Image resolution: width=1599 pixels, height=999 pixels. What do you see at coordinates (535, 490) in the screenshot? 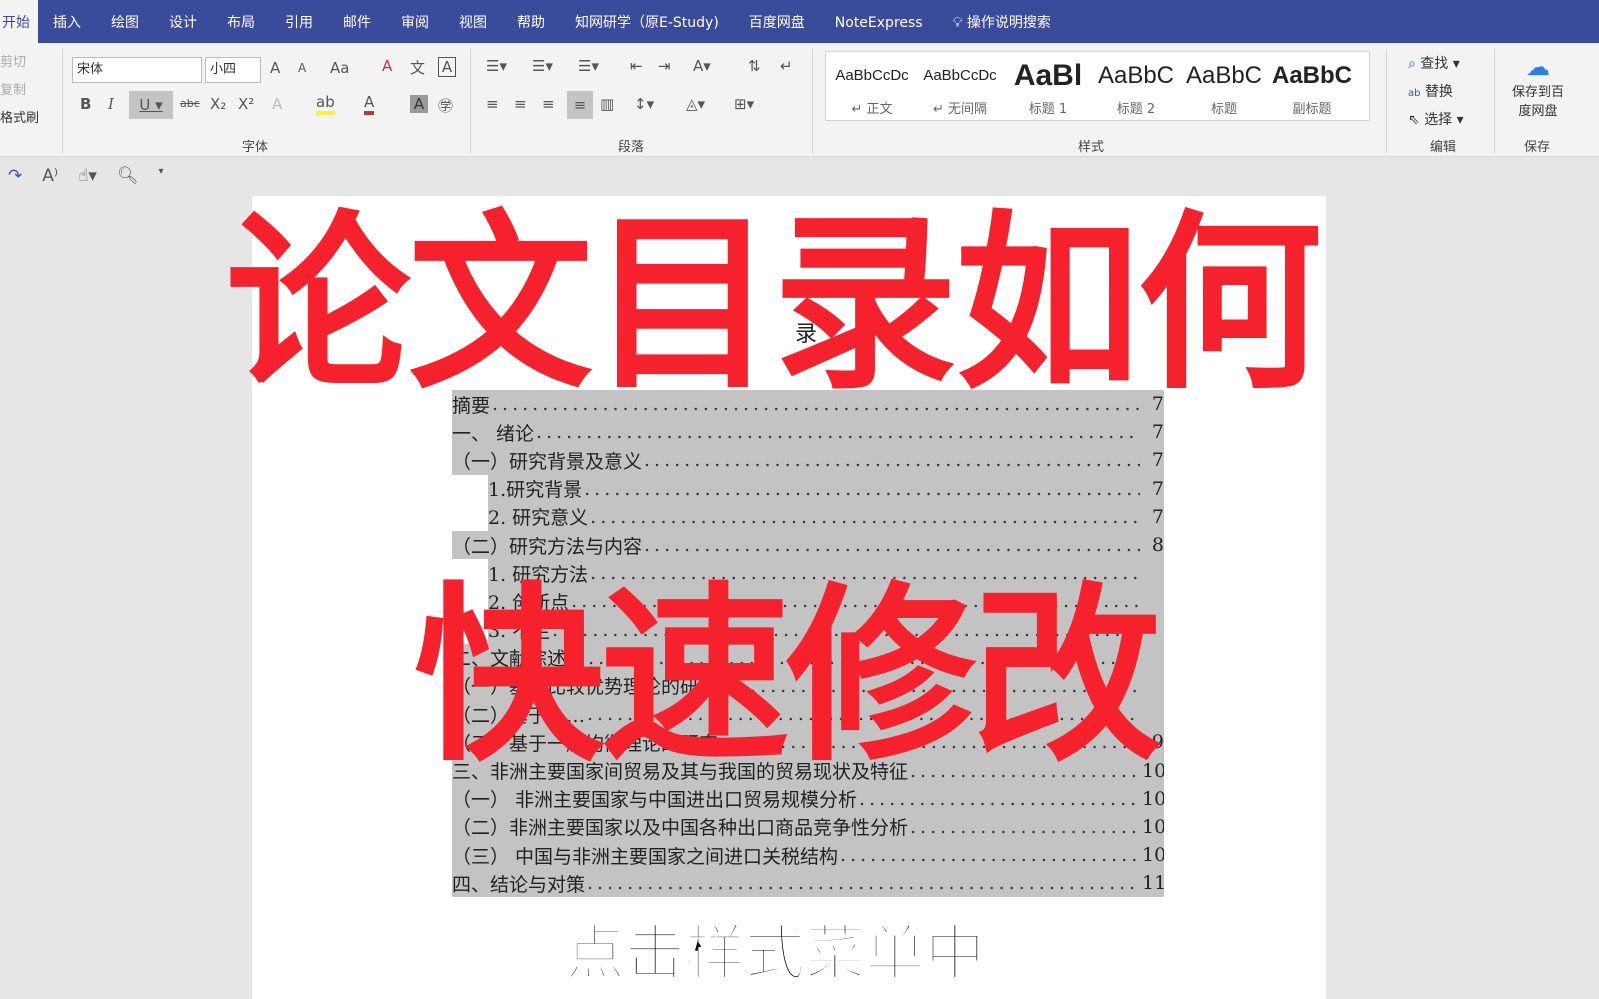
I see `toc-entry-text: 1.研究背景` at bounding box center [535, 490].